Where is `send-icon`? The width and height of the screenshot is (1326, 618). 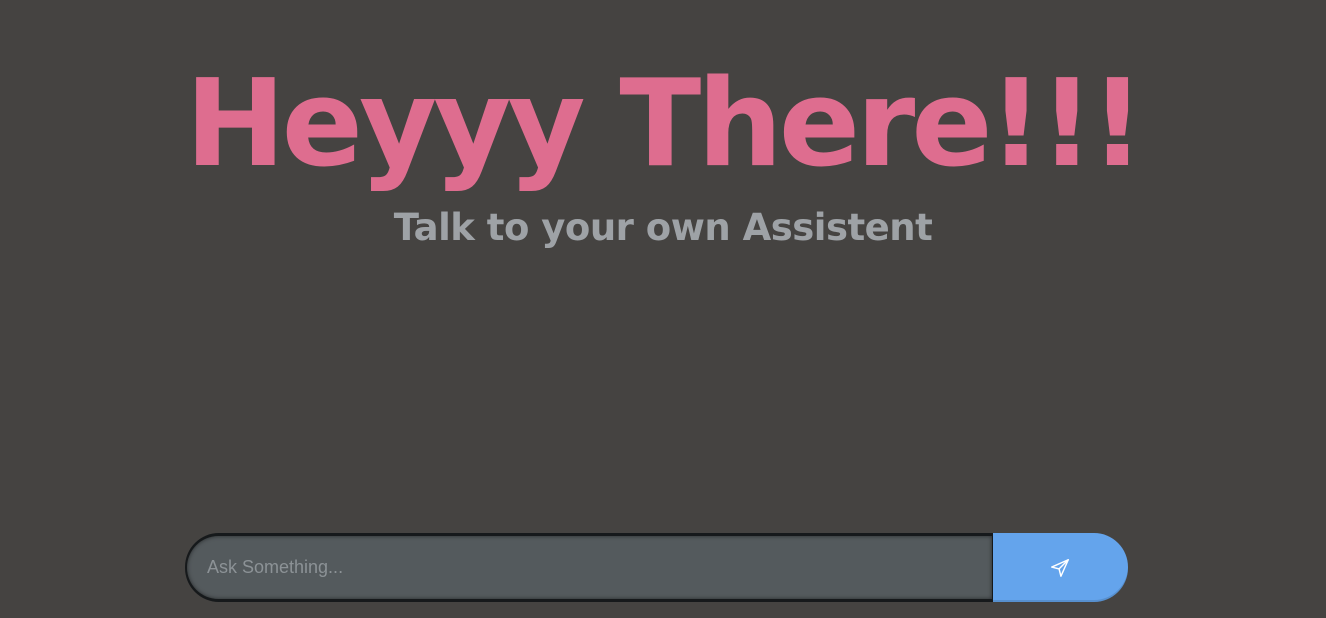 send-icon is located at coordinates (1060, 568).